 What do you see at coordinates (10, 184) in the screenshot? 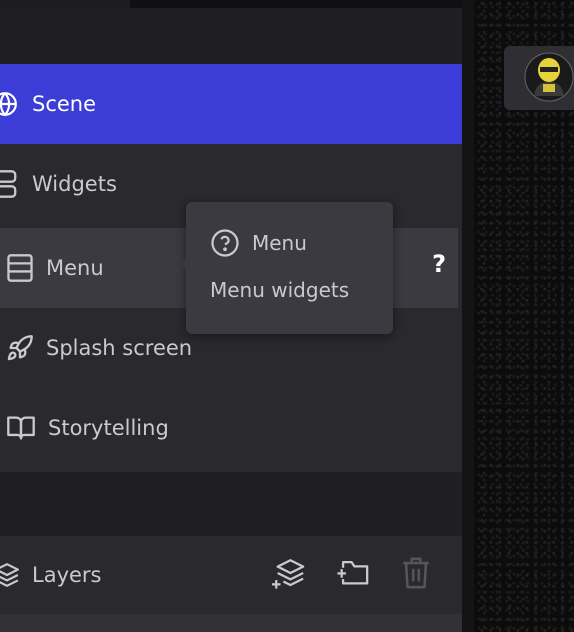
I see `widgets-icon` at bounding box center [10, 184].